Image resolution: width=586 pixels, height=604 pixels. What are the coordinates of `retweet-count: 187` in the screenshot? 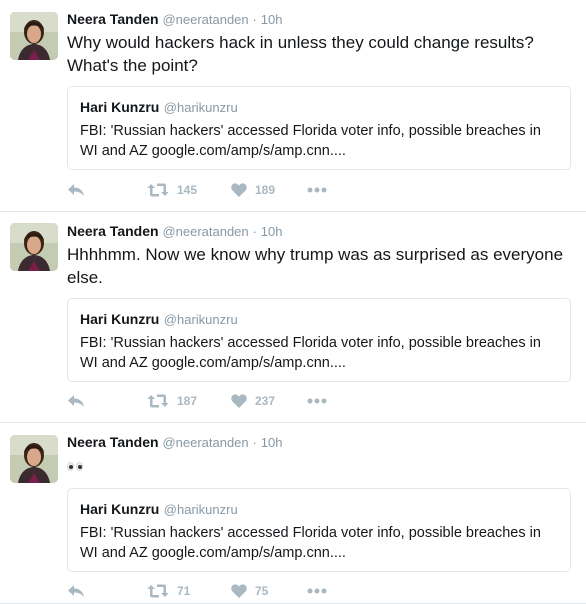 It's located at (187, 401).